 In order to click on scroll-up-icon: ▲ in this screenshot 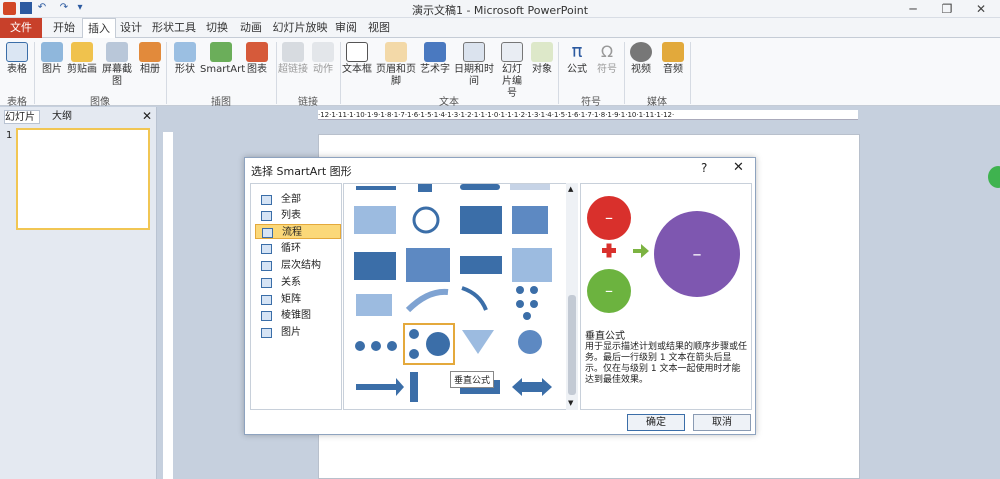, I will do `click(570, 189)`.